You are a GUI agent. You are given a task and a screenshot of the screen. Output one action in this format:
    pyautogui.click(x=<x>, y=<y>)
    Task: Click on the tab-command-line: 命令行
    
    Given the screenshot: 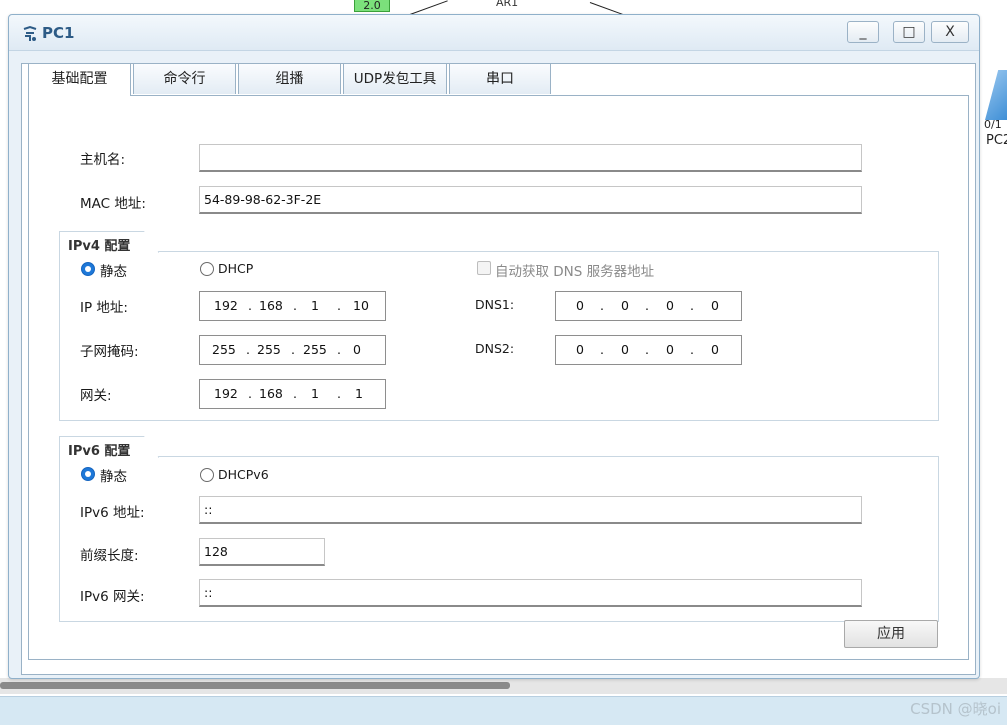 What is the action you would take?
    pyautogui.click(x=184, y=78)
    